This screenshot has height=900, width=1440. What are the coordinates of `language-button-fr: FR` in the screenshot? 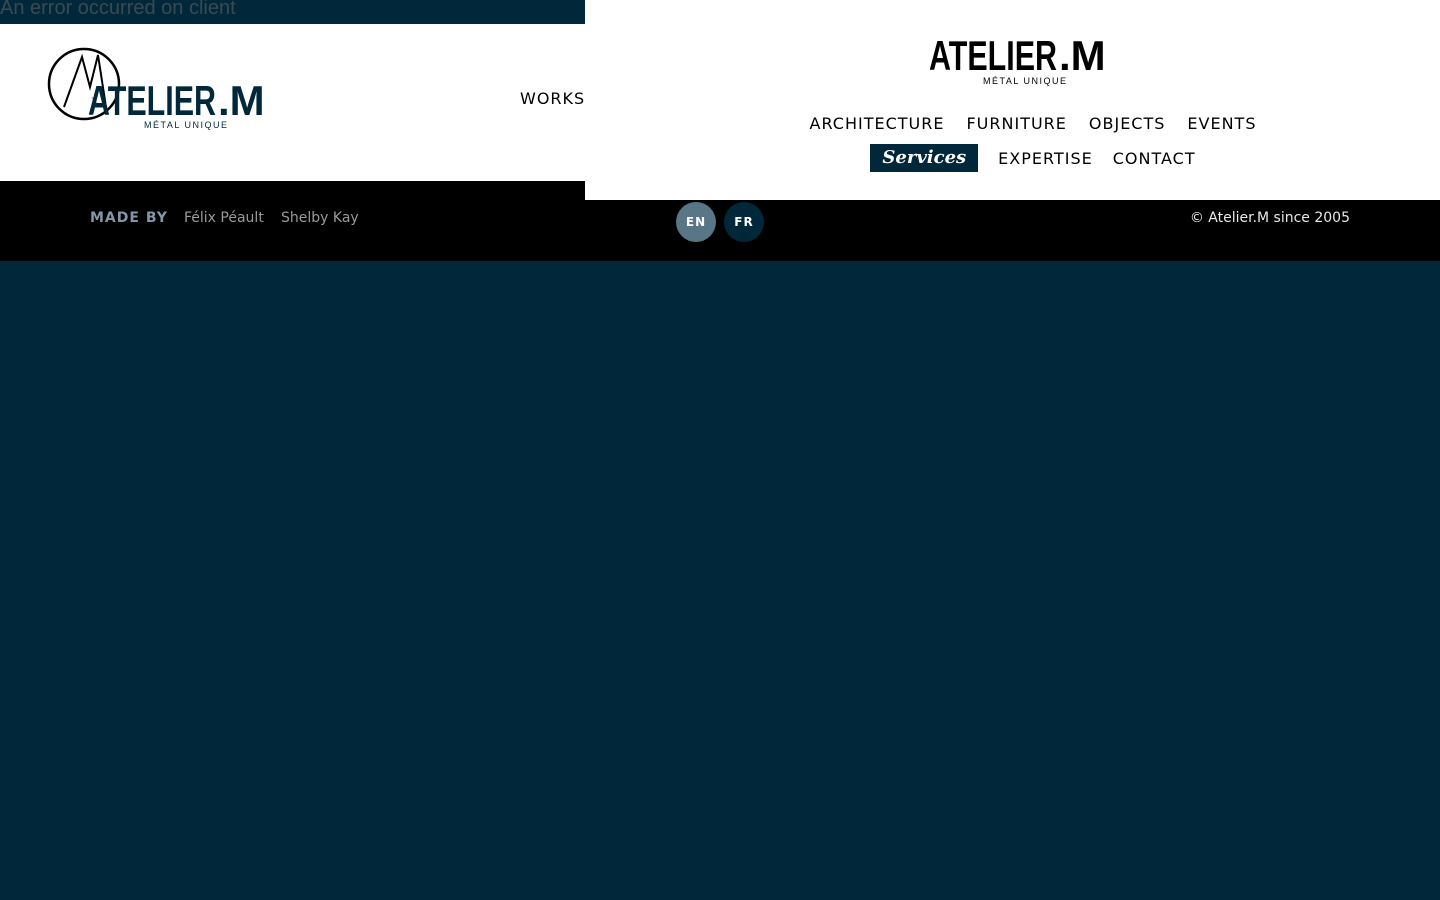 It's located at (744, 222).